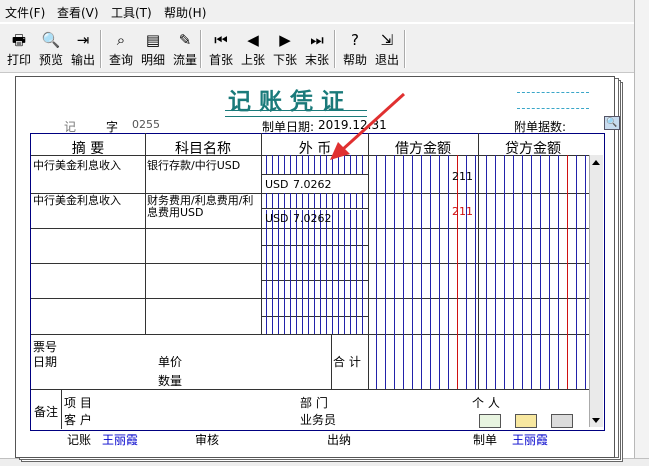  Describe the element at coordinates (153, 50) in the screenshot. I see `detail-button: ▤ 明细` at that location.